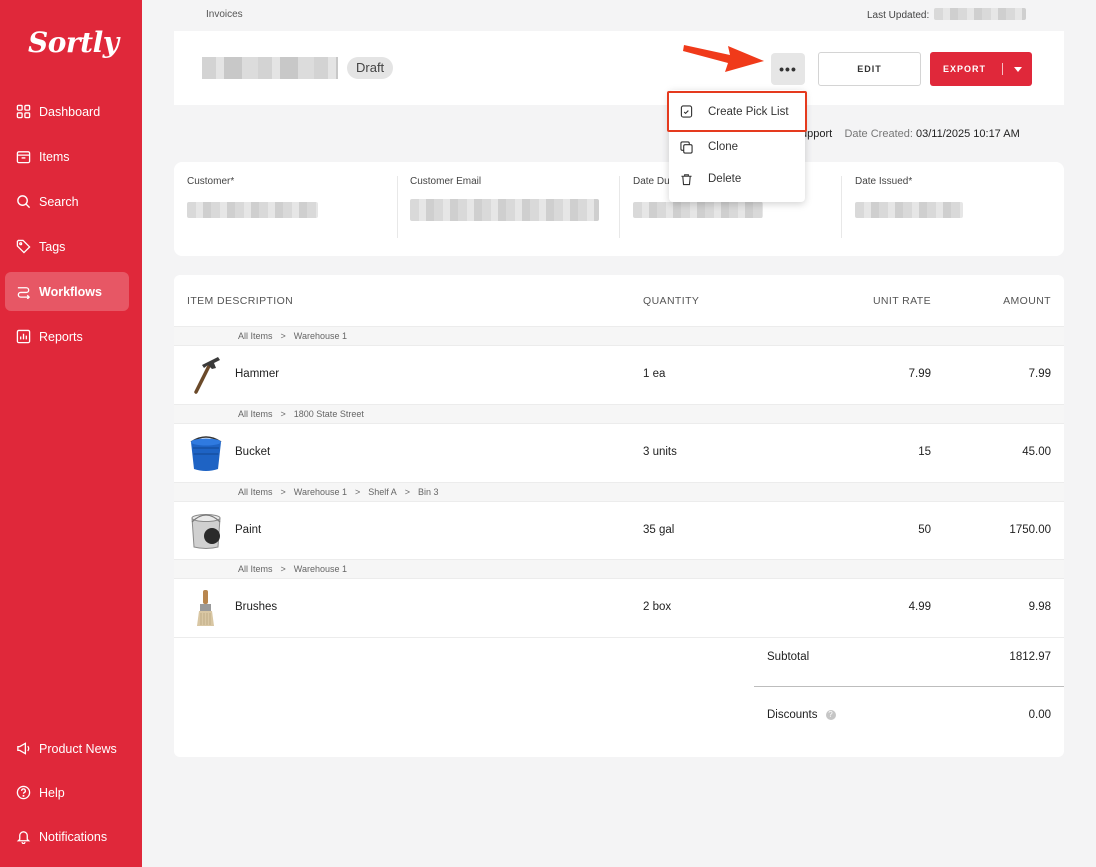 The height and width of the screenshot is (867, 1096). I want to click on item-unit-rate: 4.99, so click(919, 607).